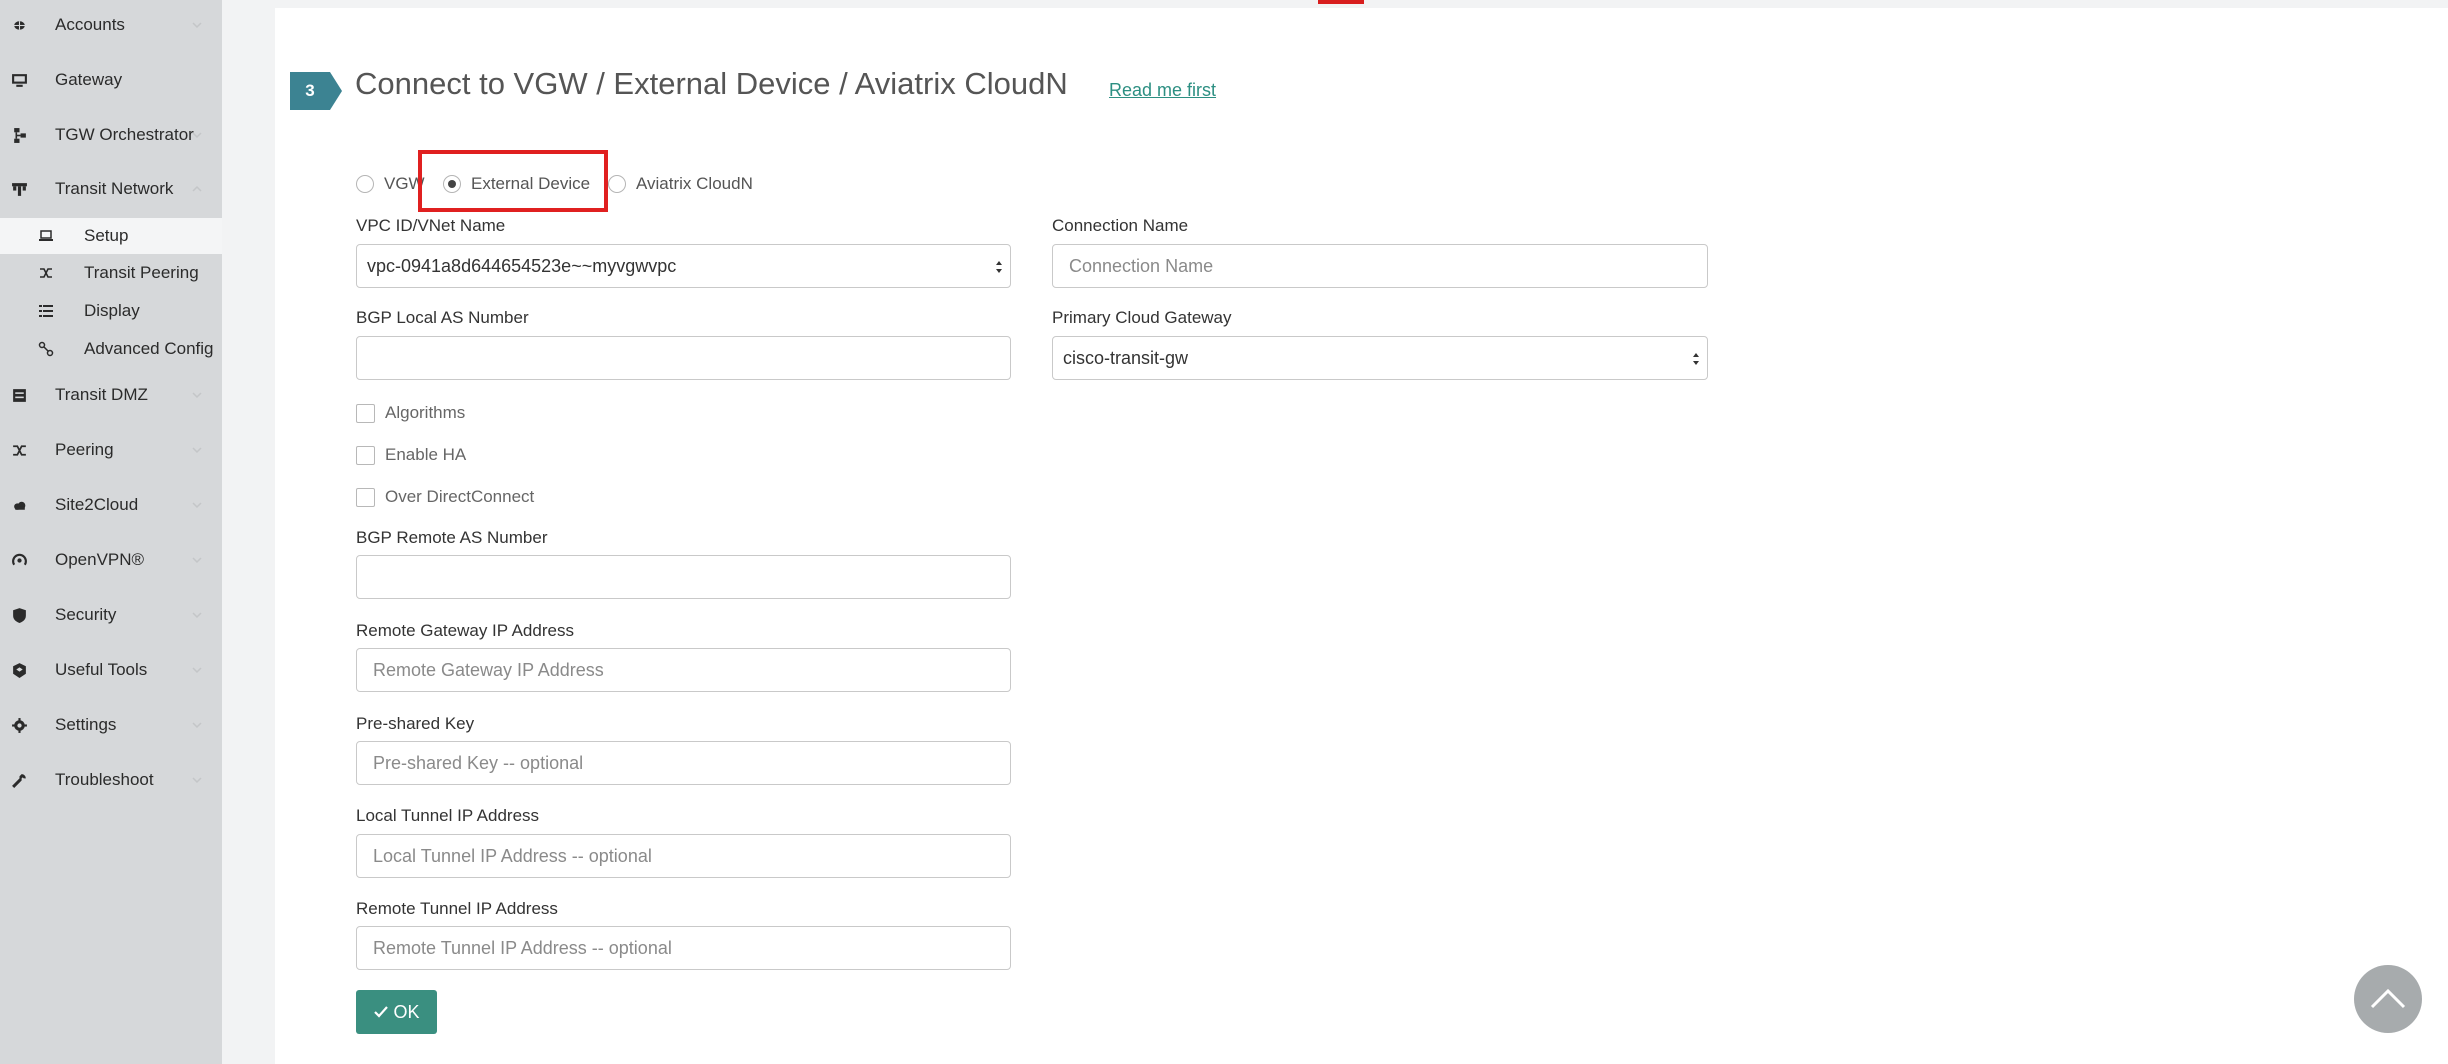 Image resolution: width=2448 pixels, height=1064 pixels. Describe the element at coordinates (84, 449) in the screenshot. I see `sidebar-item-label: Peering` at that location.